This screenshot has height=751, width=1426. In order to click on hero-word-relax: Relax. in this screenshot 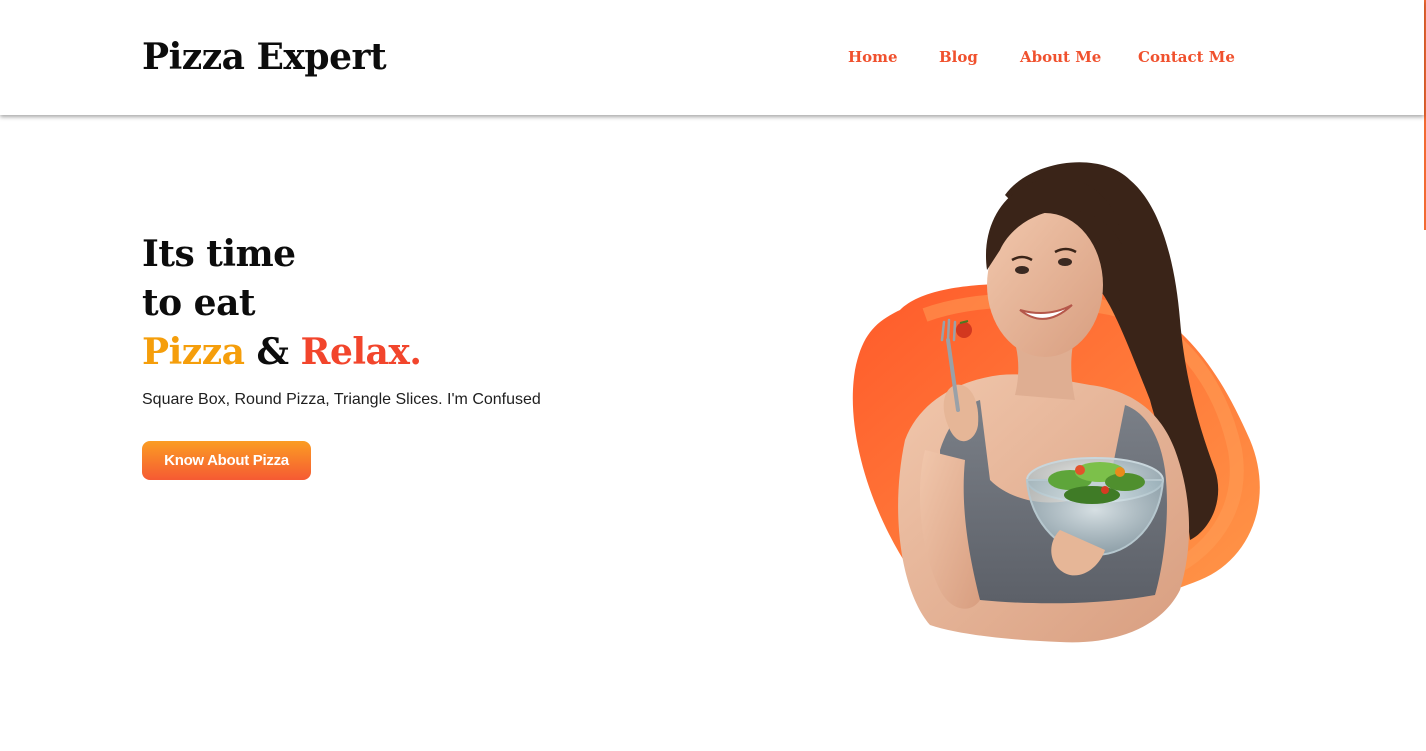, I will do `click(361, 352)`.